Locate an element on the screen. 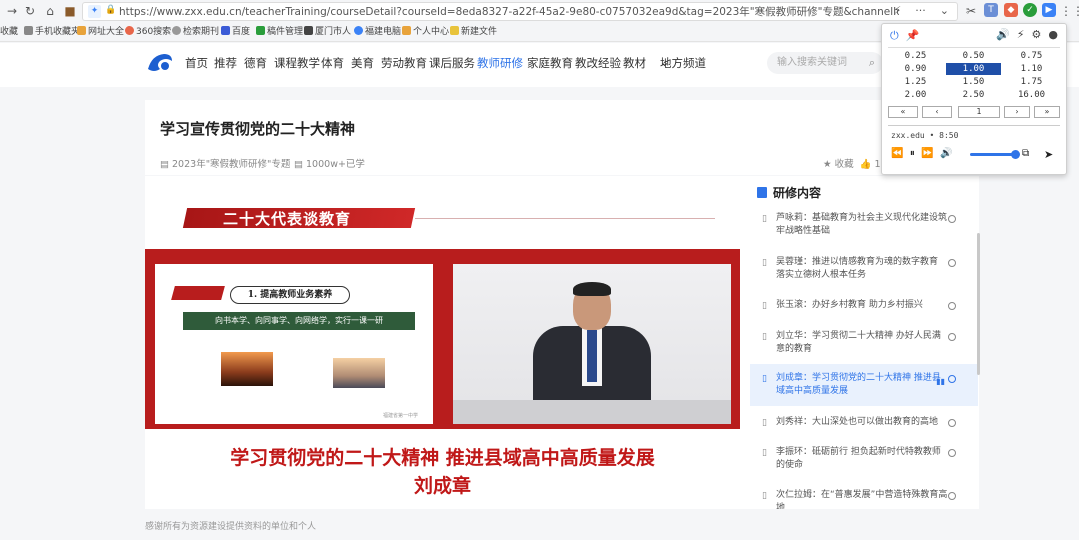 The image size is (1079, 540). page-input: 1 is located at coordinates (979, 112).